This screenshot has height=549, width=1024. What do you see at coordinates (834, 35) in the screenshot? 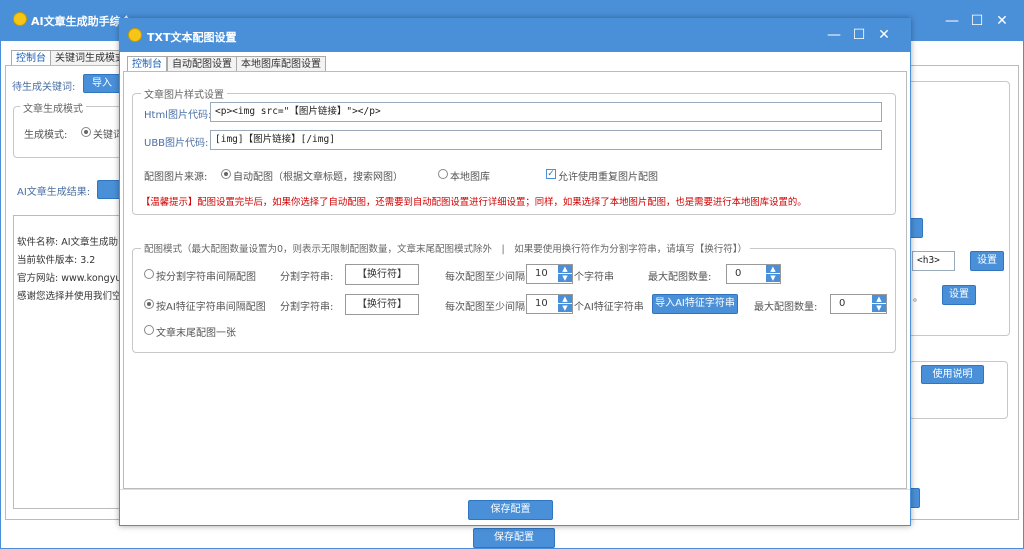
I see `dialog-minimize-icon: —` at bounding box center [834, 35].